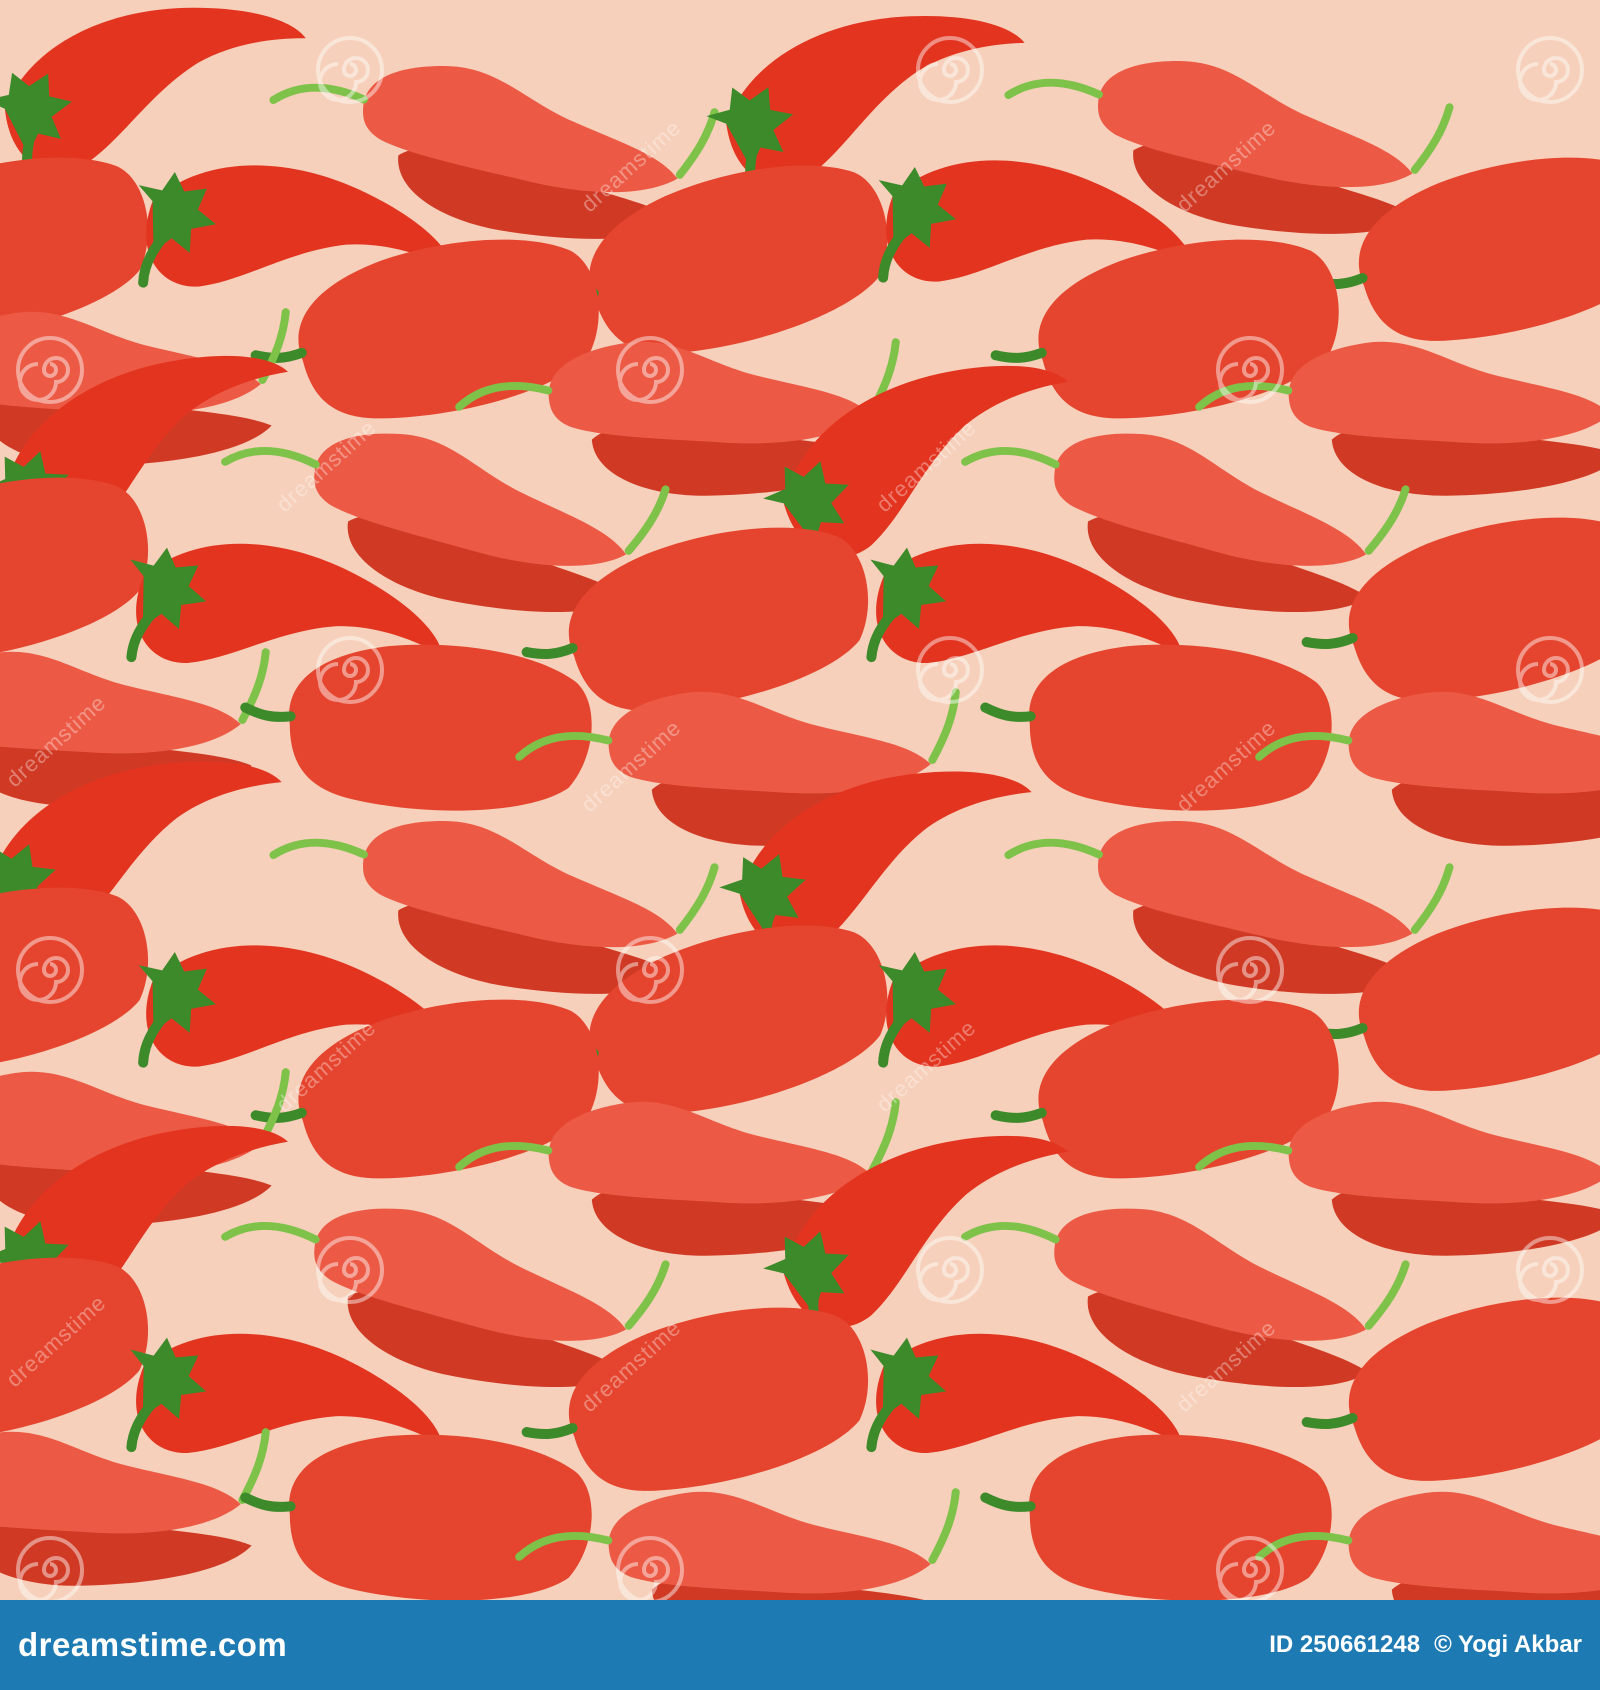  Describe the element at coordinates (1345, 1644) in the screenshot. I see `image-id: ID 250661248` at that location.